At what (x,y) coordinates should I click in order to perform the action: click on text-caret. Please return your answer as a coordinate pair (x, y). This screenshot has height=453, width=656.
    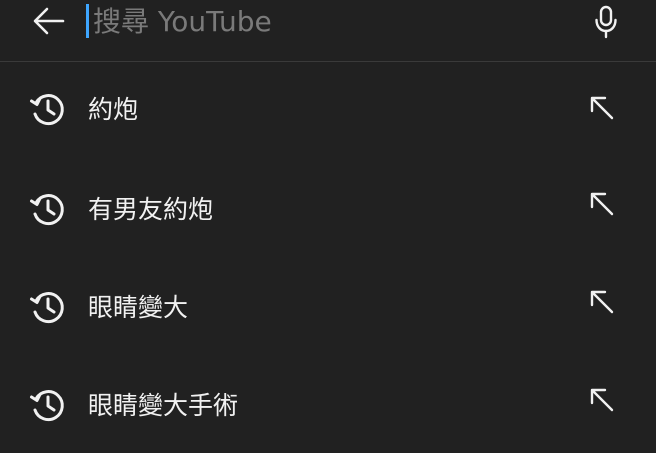
    Looking at the image, I should click on (87, 21).